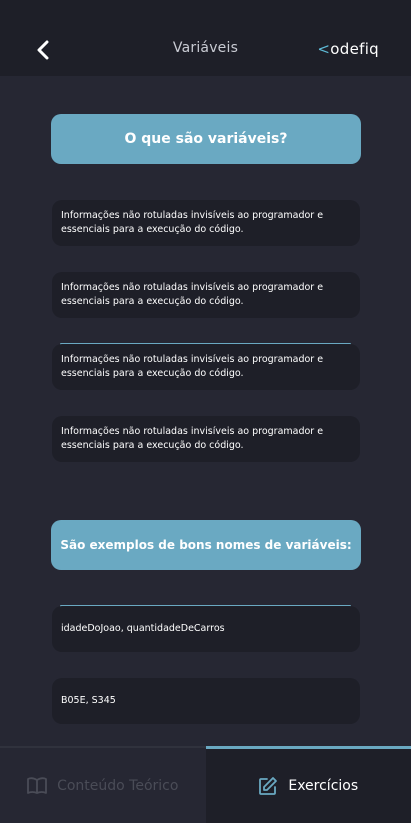 This screenshot has height=823, width=411. I want to click on question-title: São exemplos de bons nomes de variáveis:, so click(206, 545).